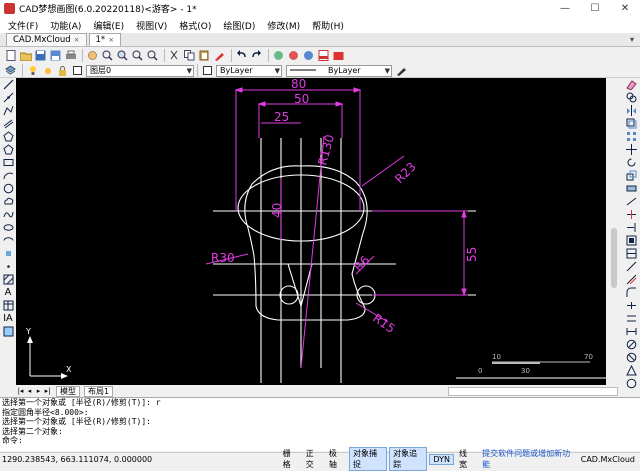  What do you see at coordinates (338, 55) in the screenshot?
I see `export-icon` at bounding box center [338, 55].